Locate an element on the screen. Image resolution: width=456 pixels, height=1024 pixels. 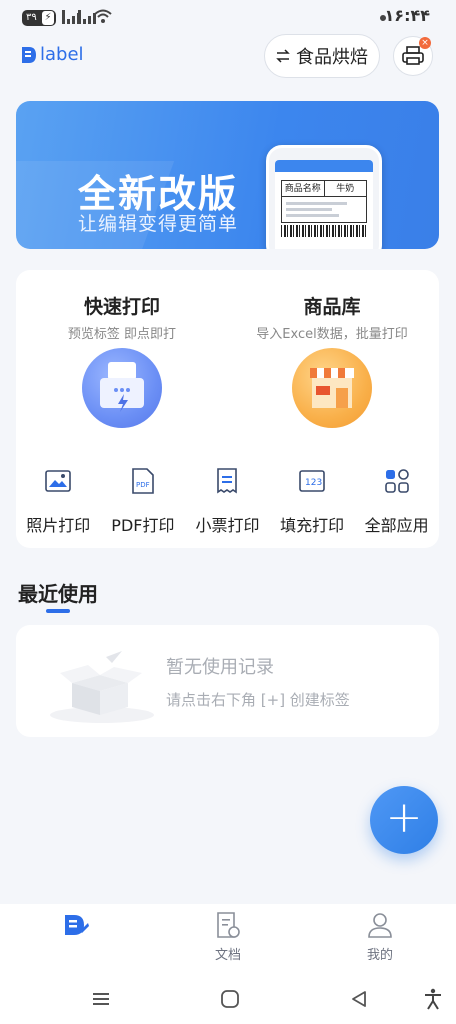
shortcut-photo-print: 照片打印 is located at coordinates (58, 501).